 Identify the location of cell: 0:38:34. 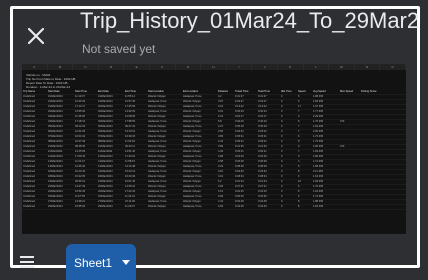
(239, 176).